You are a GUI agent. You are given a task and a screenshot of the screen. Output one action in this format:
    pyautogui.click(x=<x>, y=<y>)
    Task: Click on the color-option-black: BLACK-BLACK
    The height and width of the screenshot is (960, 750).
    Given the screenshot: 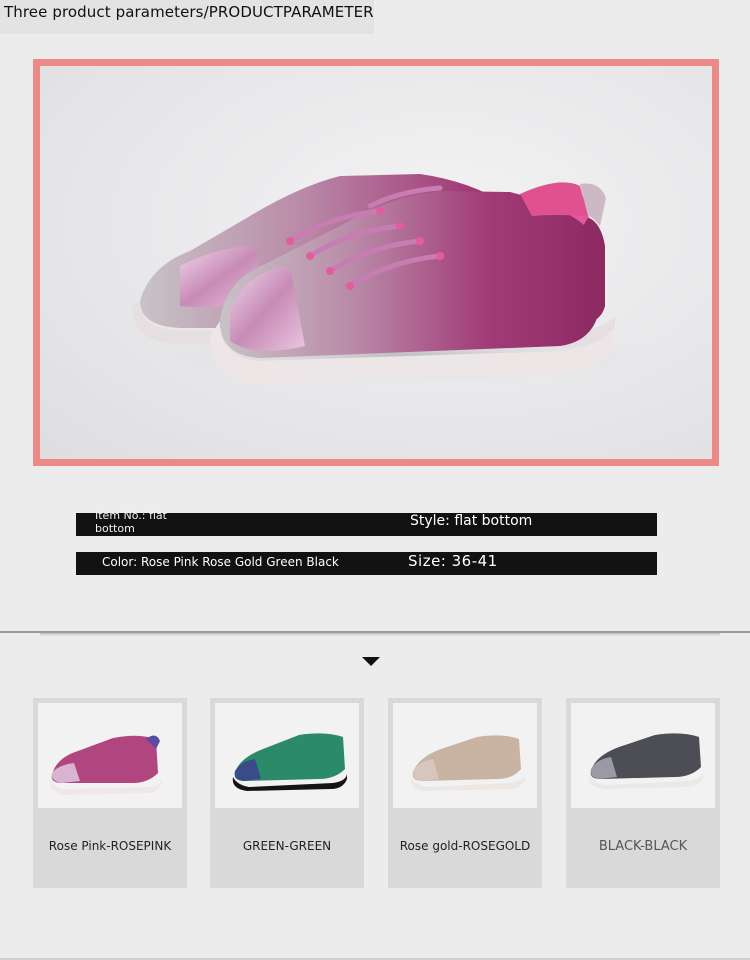 What is the action you would take?
    pyautogui.click(x=643, y=793)
    